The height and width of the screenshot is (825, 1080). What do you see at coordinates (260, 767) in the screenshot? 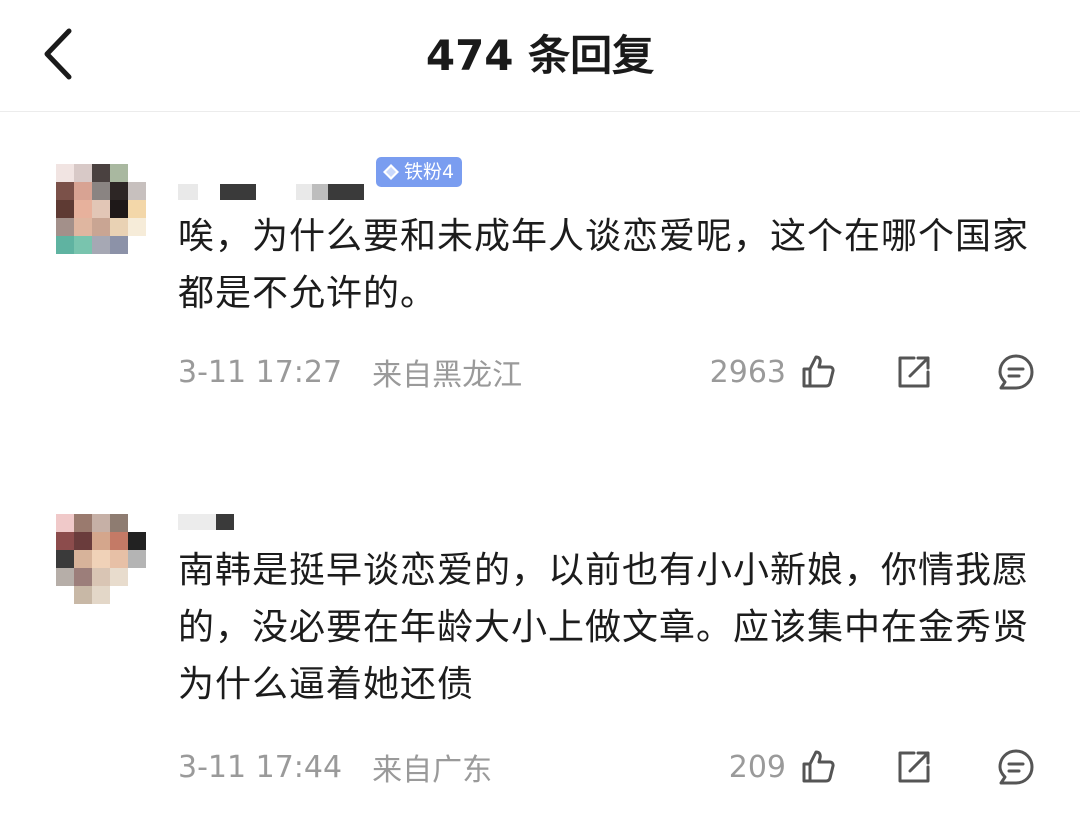
I see `comment-time: 3-11 17:44` at bounding box center [260, 767].